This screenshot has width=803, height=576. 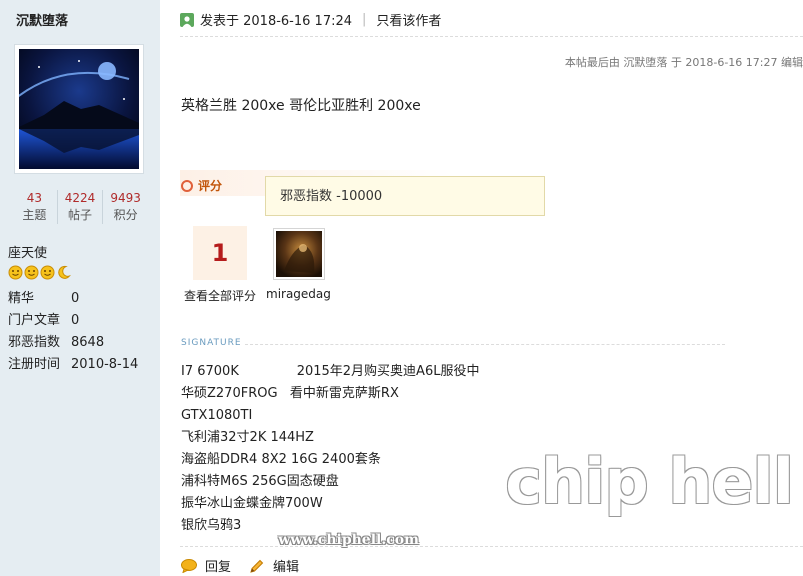 What do you see at coordinates (276, 21) in the screenshot?
I see `post-time: 发表于 2018-6-16 17:24` at bounding box center [276, 21].